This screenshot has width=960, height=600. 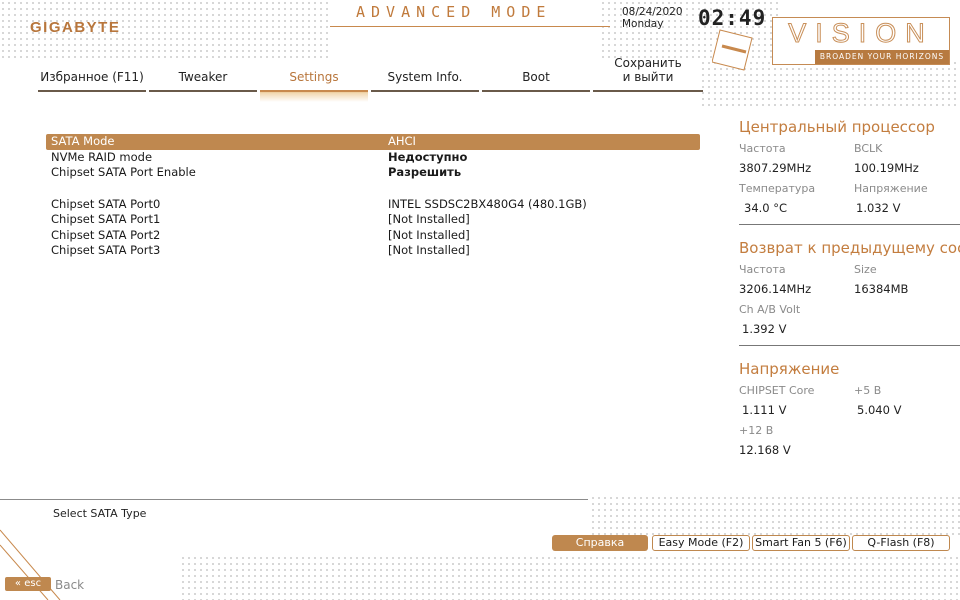 What do you see at coordinates (878, 208) in the screenshot?
I see `cpu-volt-value: 1.032 V` at bounding box center [878, 208].